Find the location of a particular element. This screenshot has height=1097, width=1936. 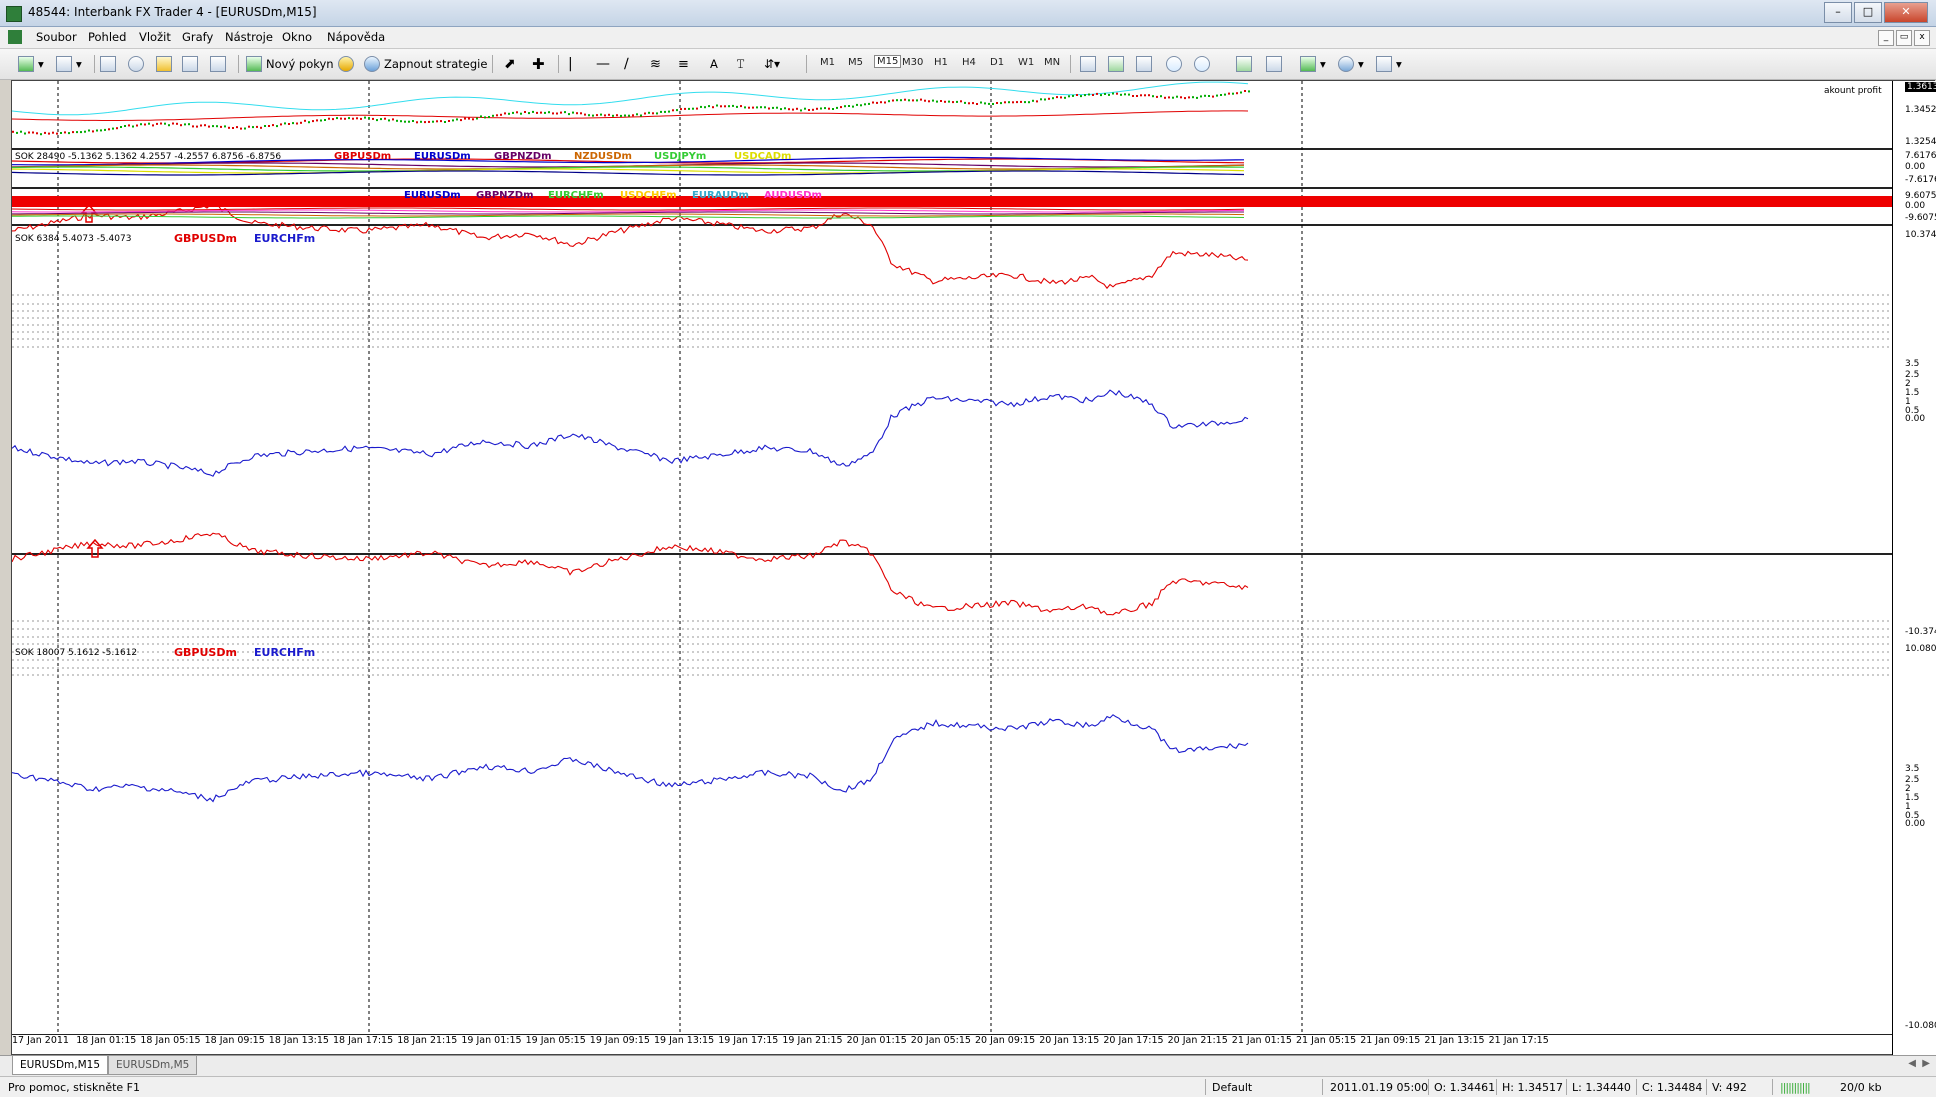

channel-icon: ≋ is located at coordinates (655, 64).